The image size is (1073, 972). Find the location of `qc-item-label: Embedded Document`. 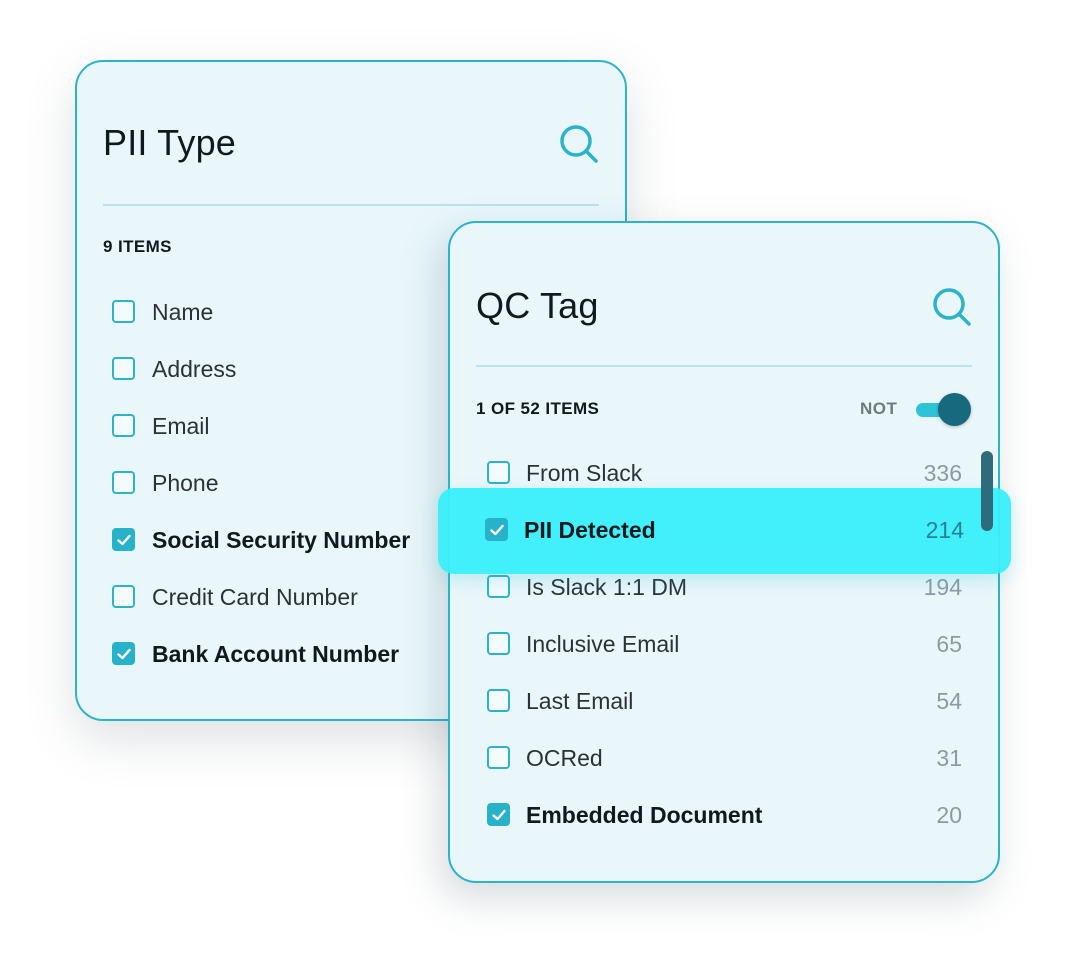

qc-item-label: Embedded Document is located at coordinates (644, 815).